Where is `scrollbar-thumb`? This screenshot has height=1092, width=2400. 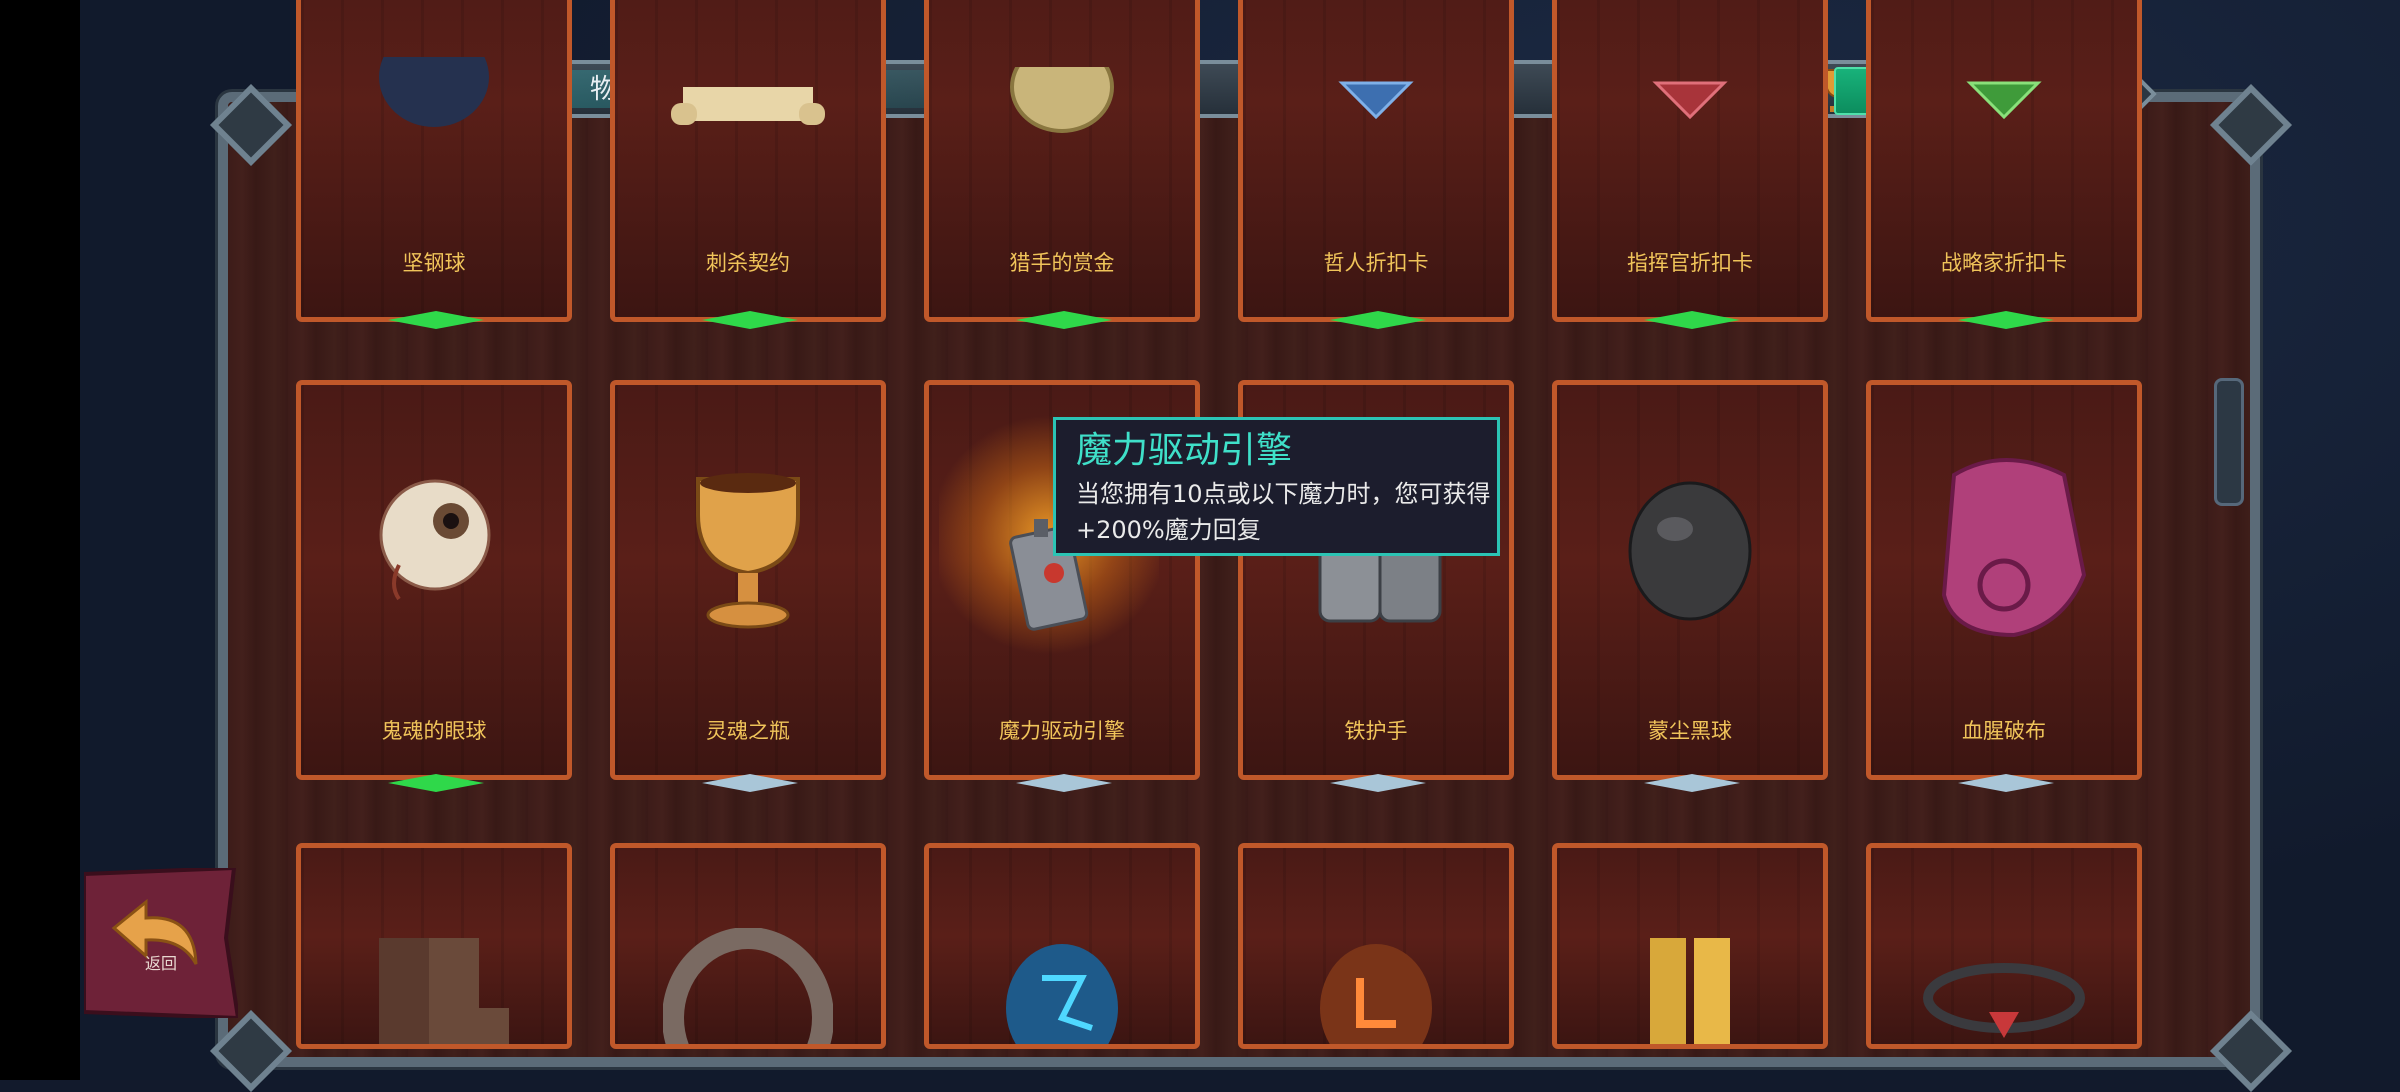
scrollbar-thumb is located at coordinates (2229, 442).